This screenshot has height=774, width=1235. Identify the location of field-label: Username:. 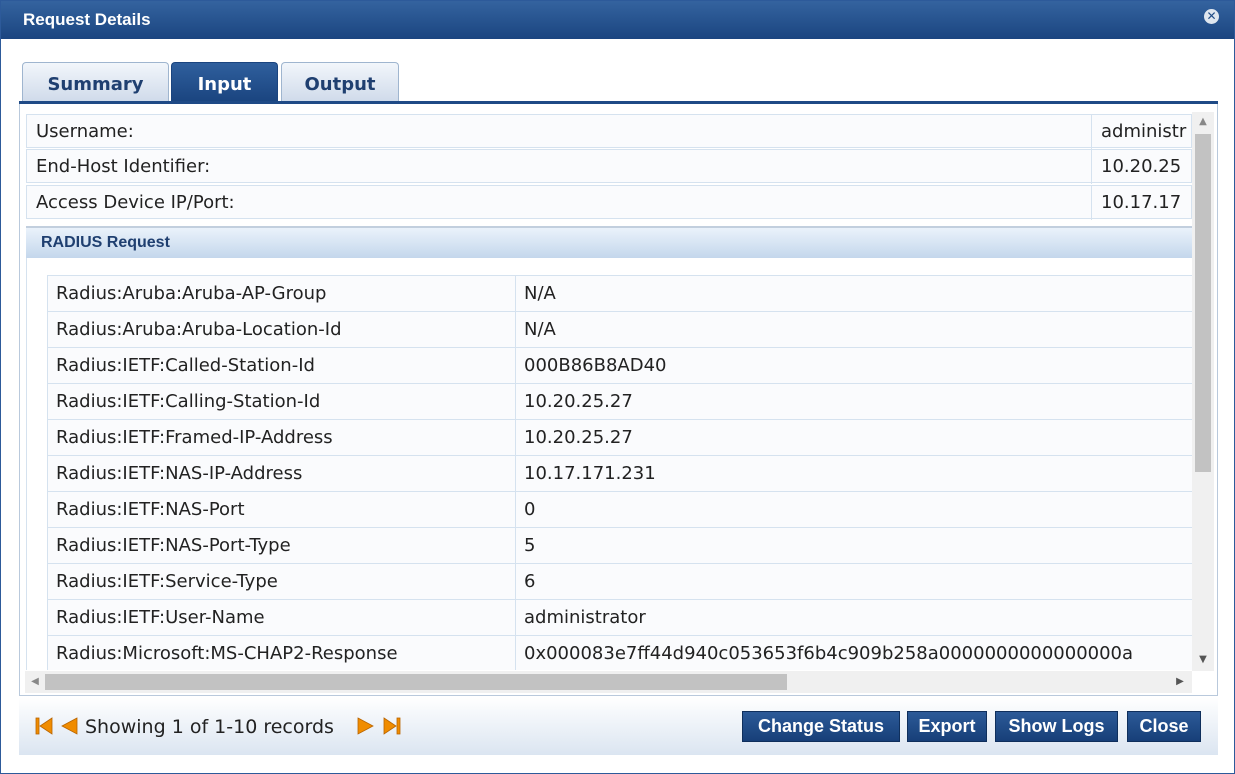
(85, 131).